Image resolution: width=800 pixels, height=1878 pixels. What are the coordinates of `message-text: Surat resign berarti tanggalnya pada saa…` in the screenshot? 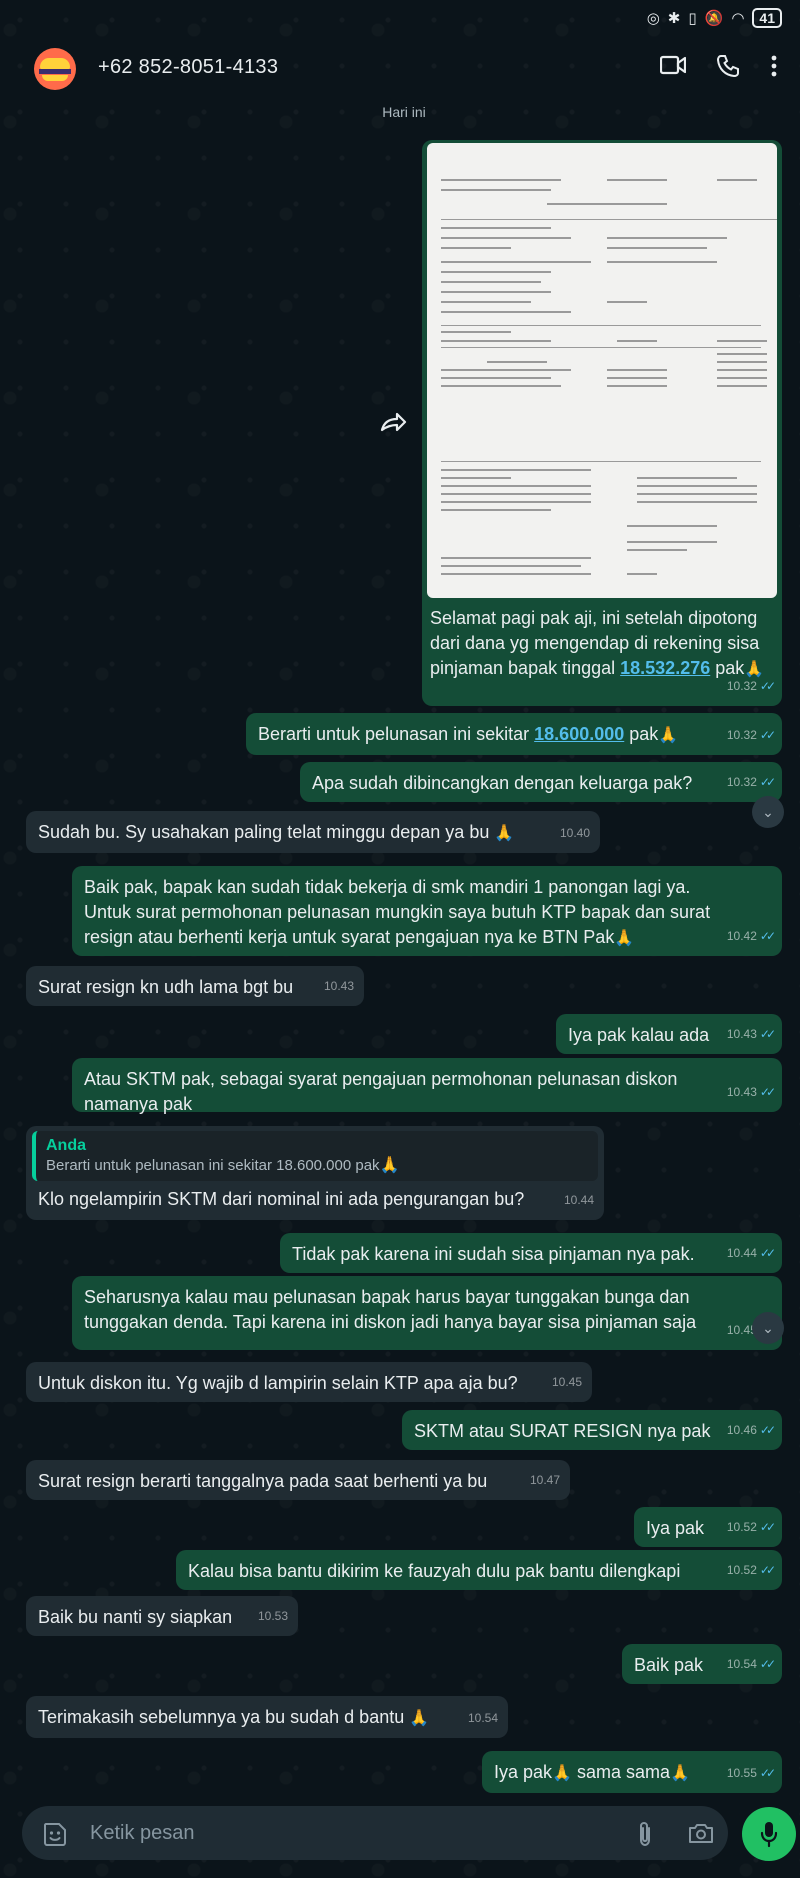 It's located at (263, 1481).